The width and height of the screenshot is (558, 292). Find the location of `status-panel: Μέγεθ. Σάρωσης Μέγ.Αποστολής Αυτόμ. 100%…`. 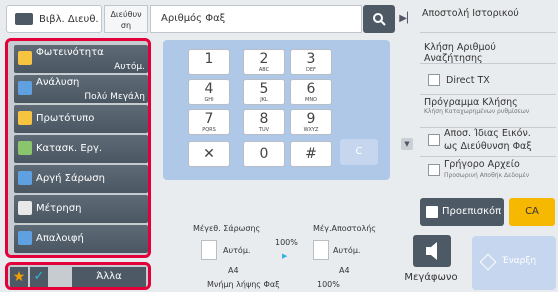

status-panel: Μέγεθ. Σάρωσης Μέγ.Αποστολής Αυτόμ. 100%… is located at coordinates (276, 253).